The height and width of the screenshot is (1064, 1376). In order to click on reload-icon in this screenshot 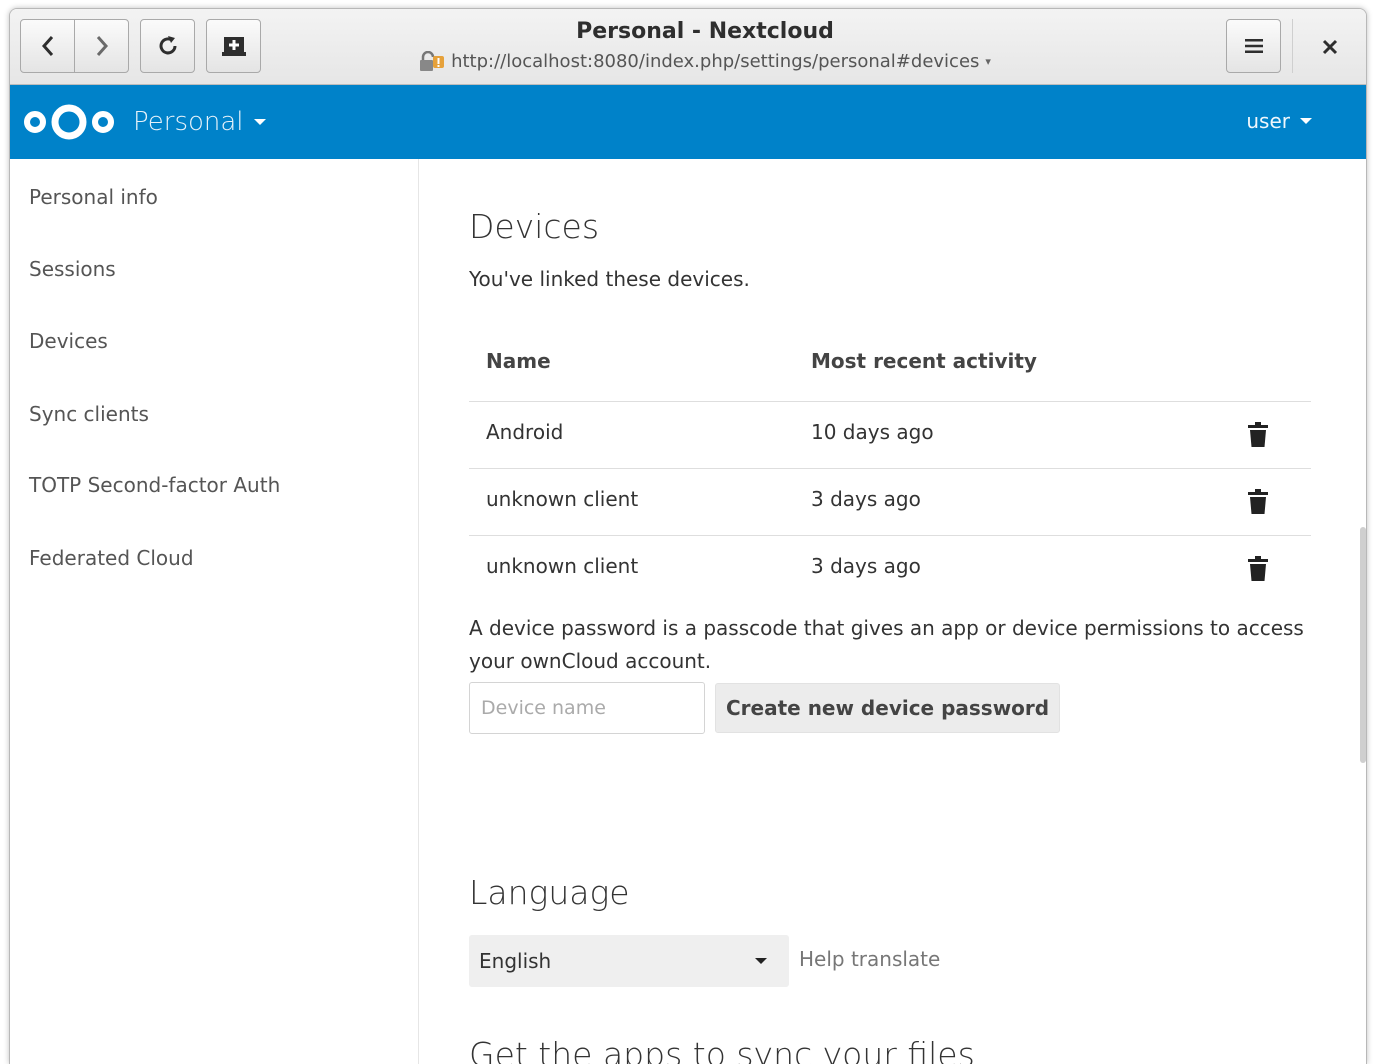, I will do `click(167, 45)`.